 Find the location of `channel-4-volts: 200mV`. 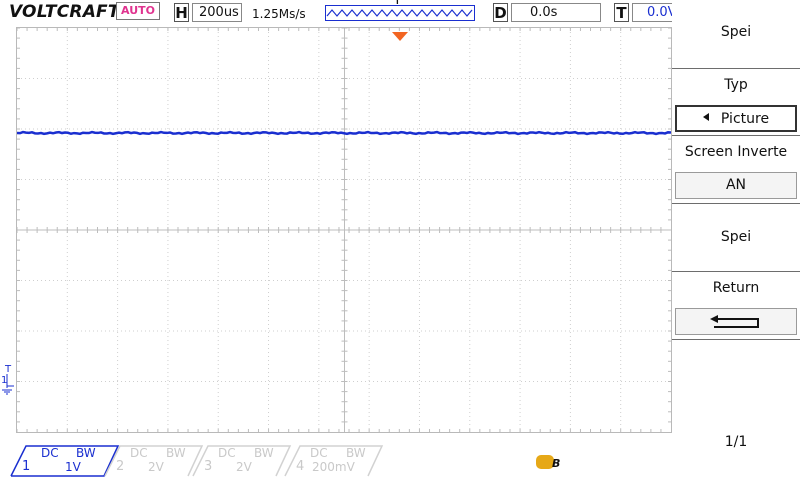

channel-4-volts: 200mV is located at coordinates (333, 467).